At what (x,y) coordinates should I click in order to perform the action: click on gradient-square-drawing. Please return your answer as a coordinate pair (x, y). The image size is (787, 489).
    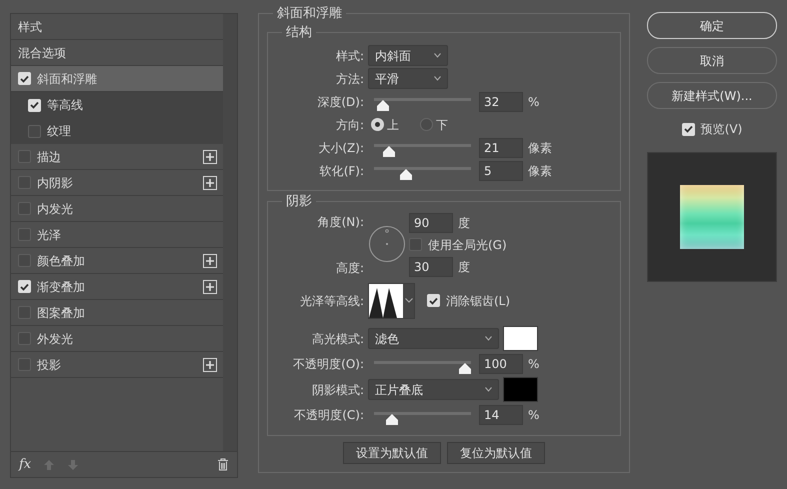
    Looking at the image, I should click on (712, 217).